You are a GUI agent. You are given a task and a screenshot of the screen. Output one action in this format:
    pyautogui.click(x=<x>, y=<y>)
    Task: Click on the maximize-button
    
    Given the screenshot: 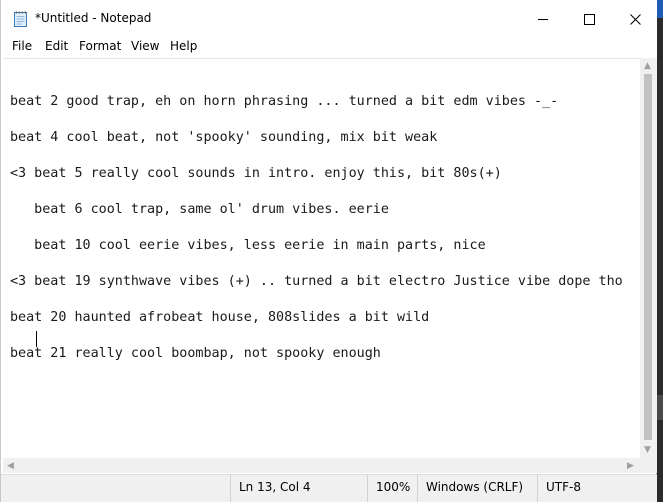 What is the action you would take?
    pyautogui.click(x=589, y=19)
    